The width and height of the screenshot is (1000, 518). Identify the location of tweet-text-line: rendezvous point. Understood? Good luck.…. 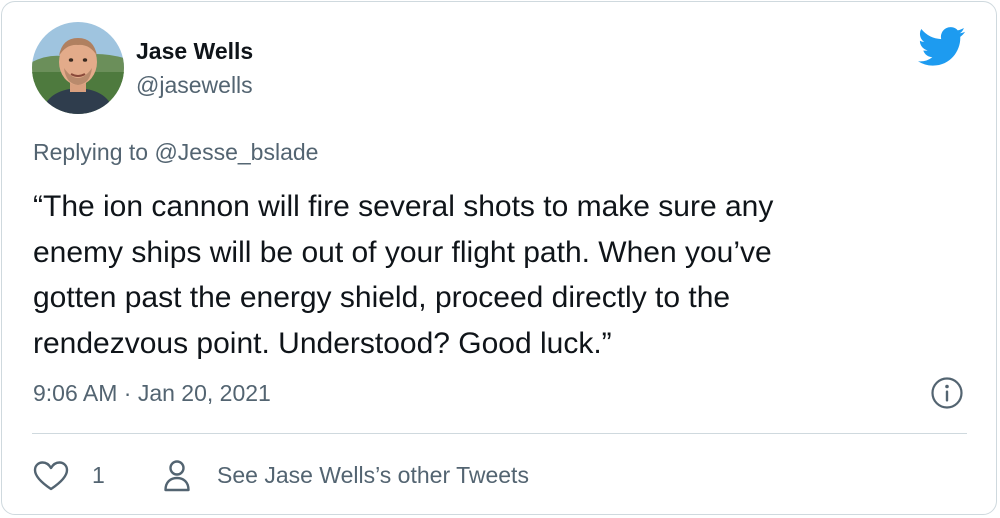
(322, 343).